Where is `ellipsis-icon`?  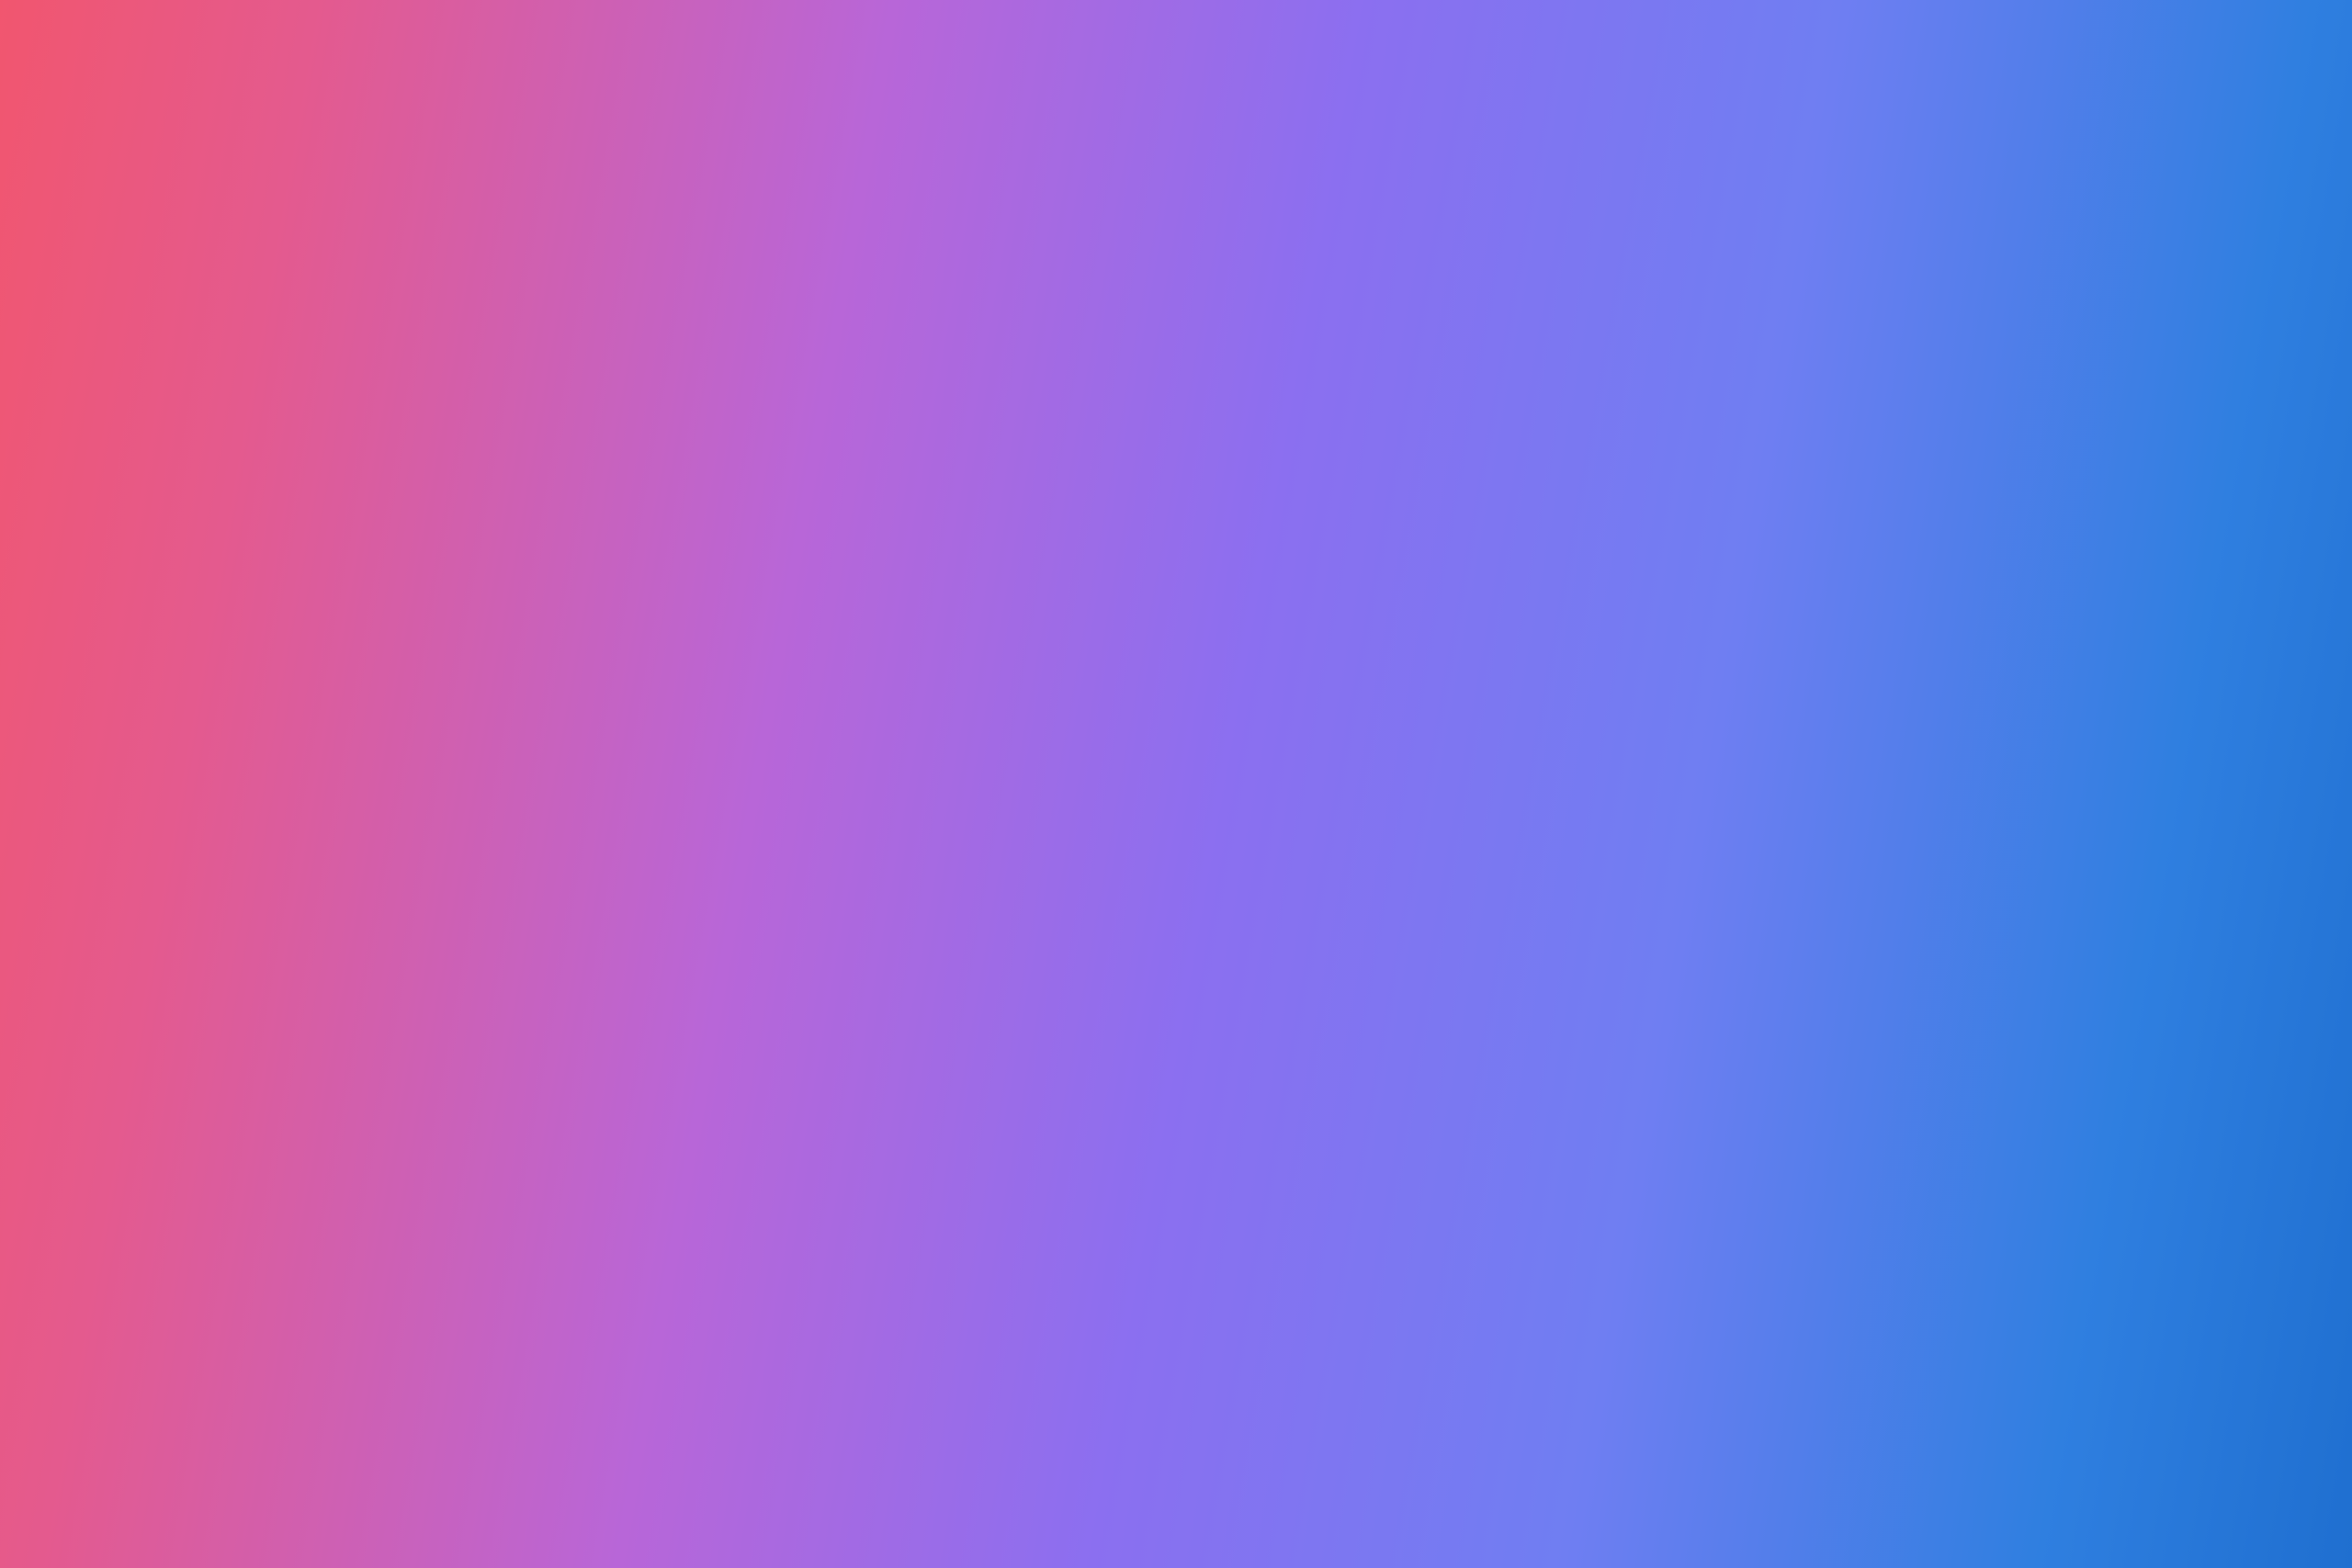
ellipsis-icon is located at coordinates (434, 42).